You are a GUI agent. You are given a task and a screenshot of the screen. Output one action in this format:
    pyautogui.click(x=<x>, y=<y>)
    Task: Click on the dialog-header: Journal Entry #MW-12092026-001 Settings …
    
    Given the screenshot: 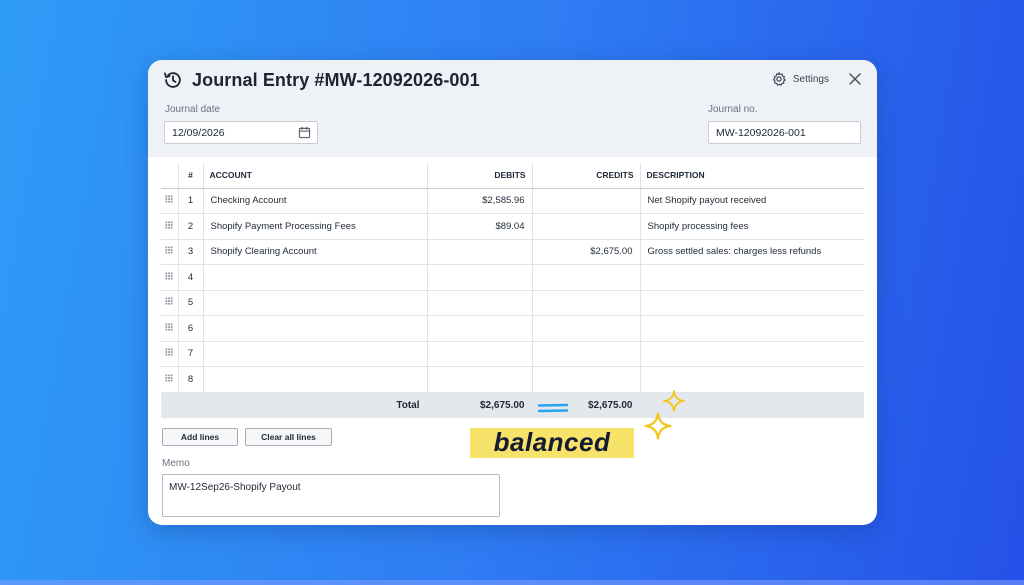 What is the action you would take?
    pyautogui.click(x=512, y=108)
    